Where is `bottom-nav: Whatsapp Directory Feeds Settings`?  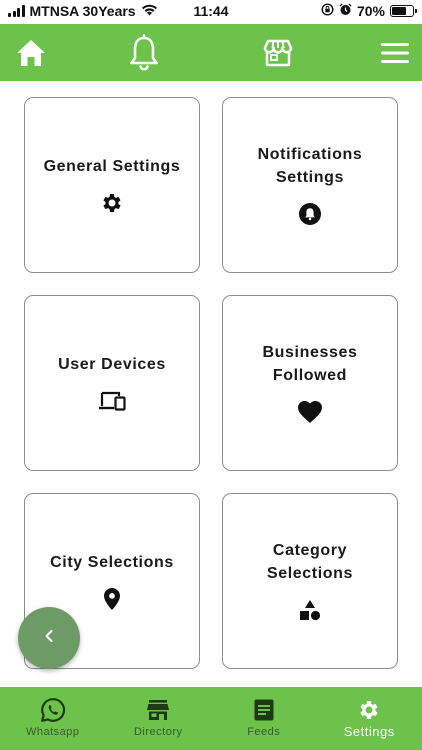 bottom-nav: Whatsapp Directory Feeds Settings is located at coordinates (211, 718).